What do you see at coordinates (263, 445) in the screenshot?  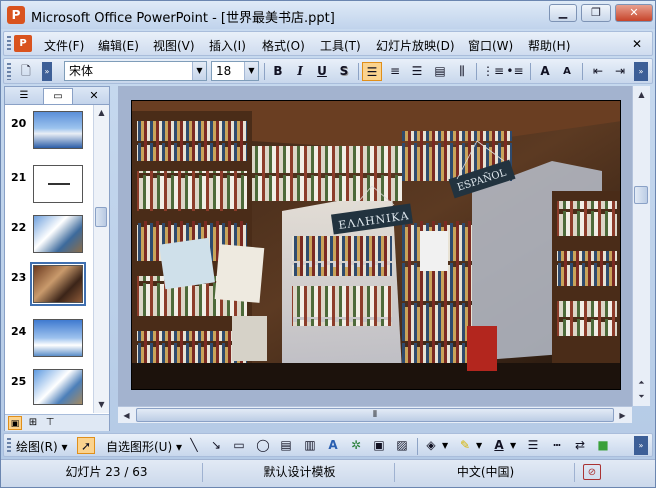 I see `oval-tool-icon: ◯` at bounding box center [263, 445].